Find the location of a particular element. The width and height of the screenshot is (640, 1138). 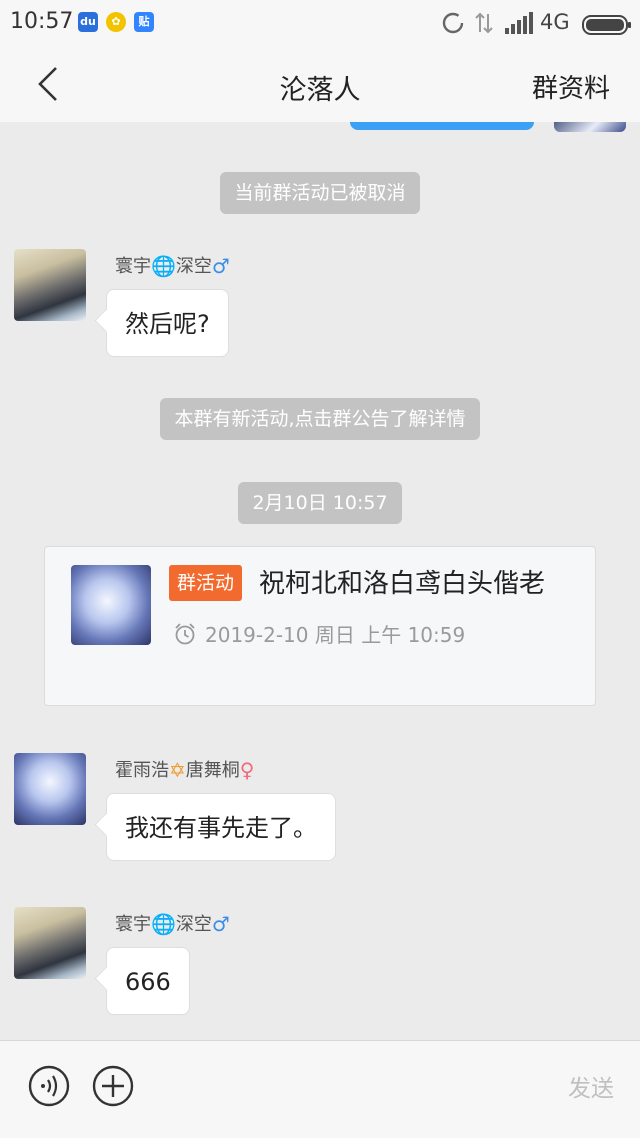

sender-name-part: 霍雨浩 is located at coordinates (142, 770).